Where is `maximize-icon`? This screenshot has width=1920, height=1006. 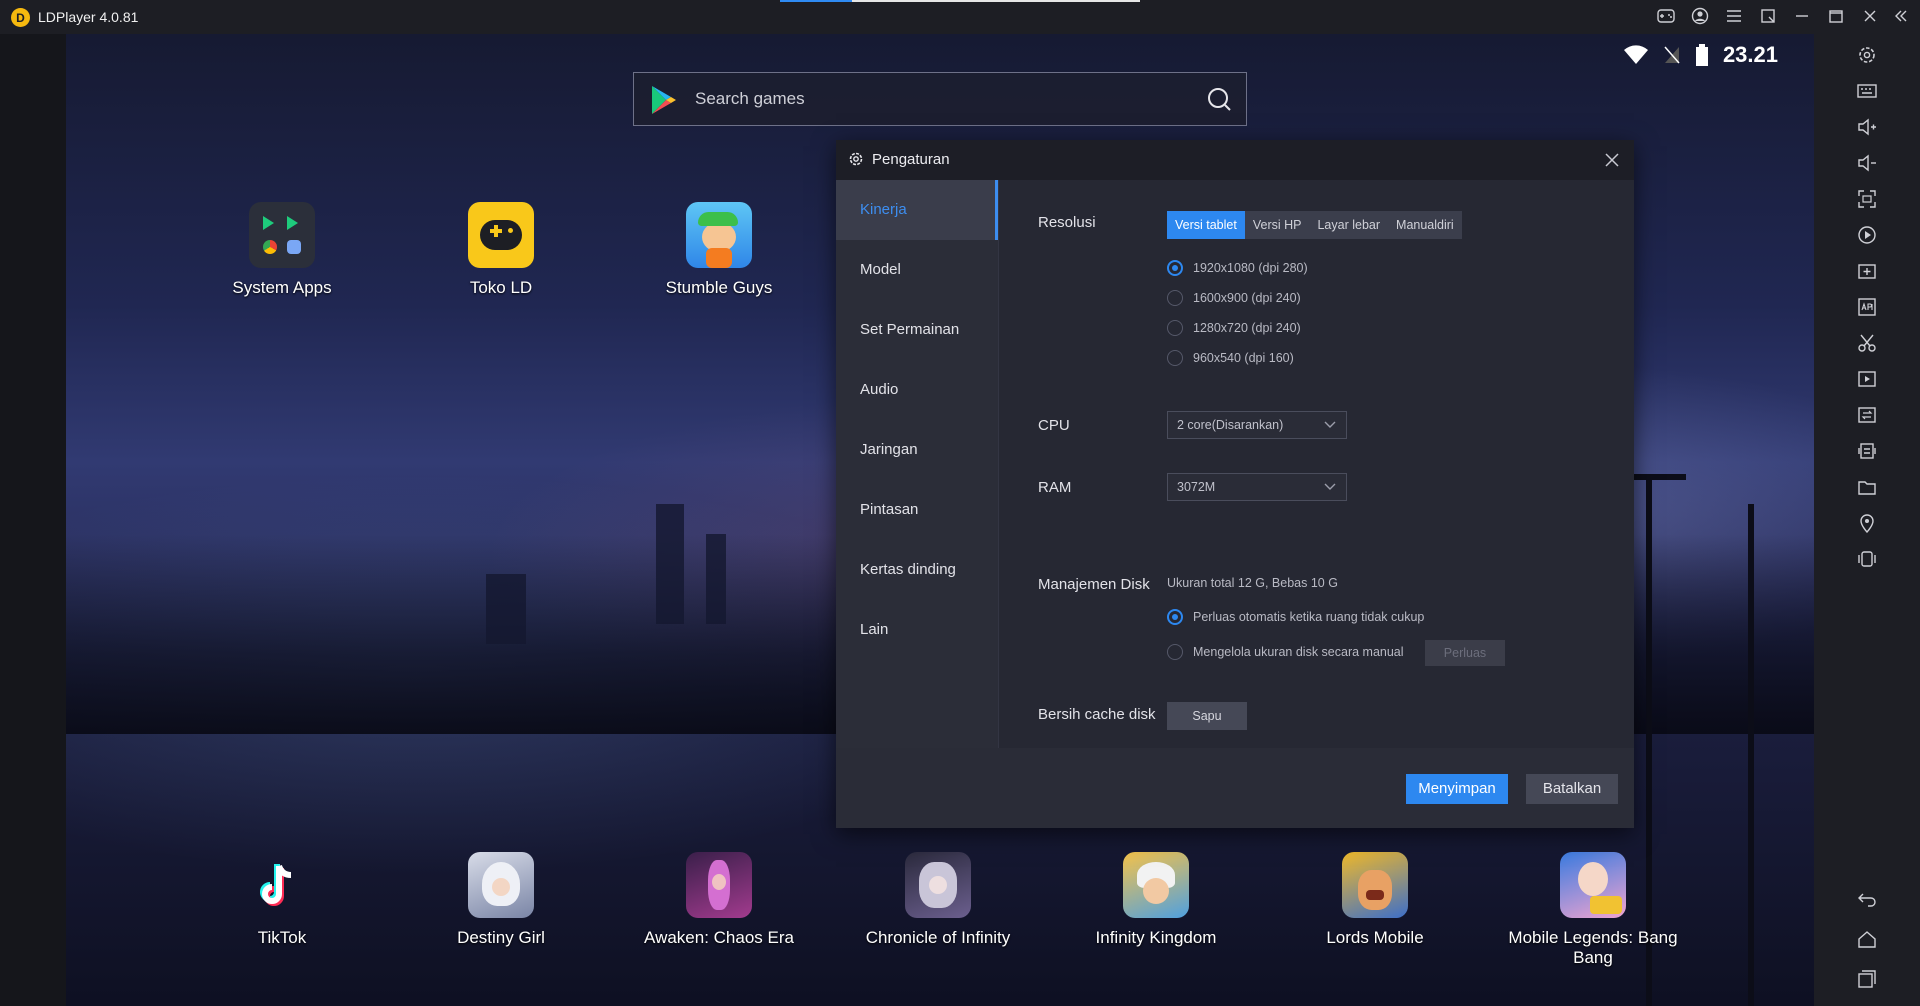
maximize-icon is located at coordinates (1836, 16).